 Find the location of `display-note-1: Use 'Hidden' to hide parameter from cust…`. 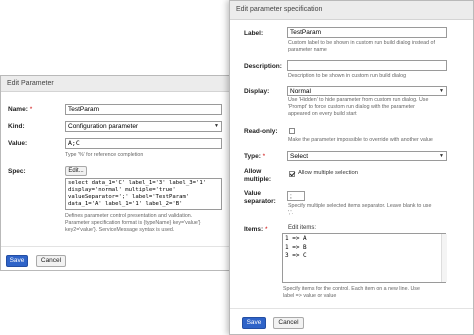

display-note-1: Use 'Hidden' to hide parameter from cust… is located at coordinates (358, 100).